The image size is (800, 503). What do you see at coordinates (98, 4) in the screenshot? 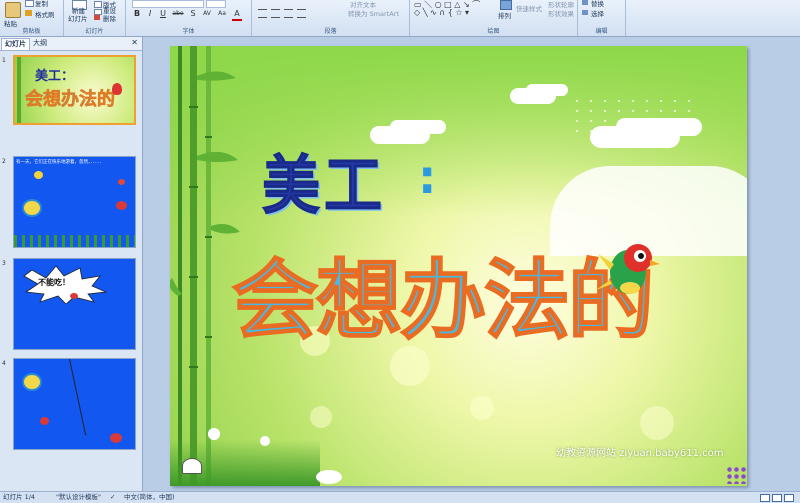
I see `layout-icon` at bounding box center [98, 4].